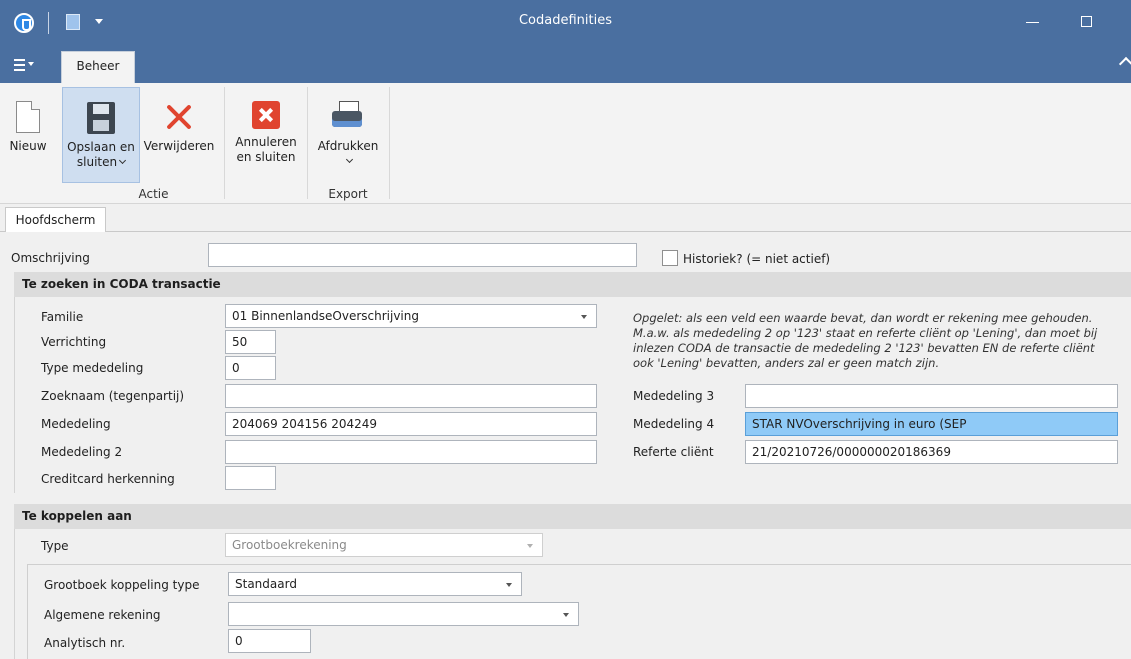 The image size is (1131, 659). I want to click on mededeling-2-label: Mededeling 2, so click(82, 452).